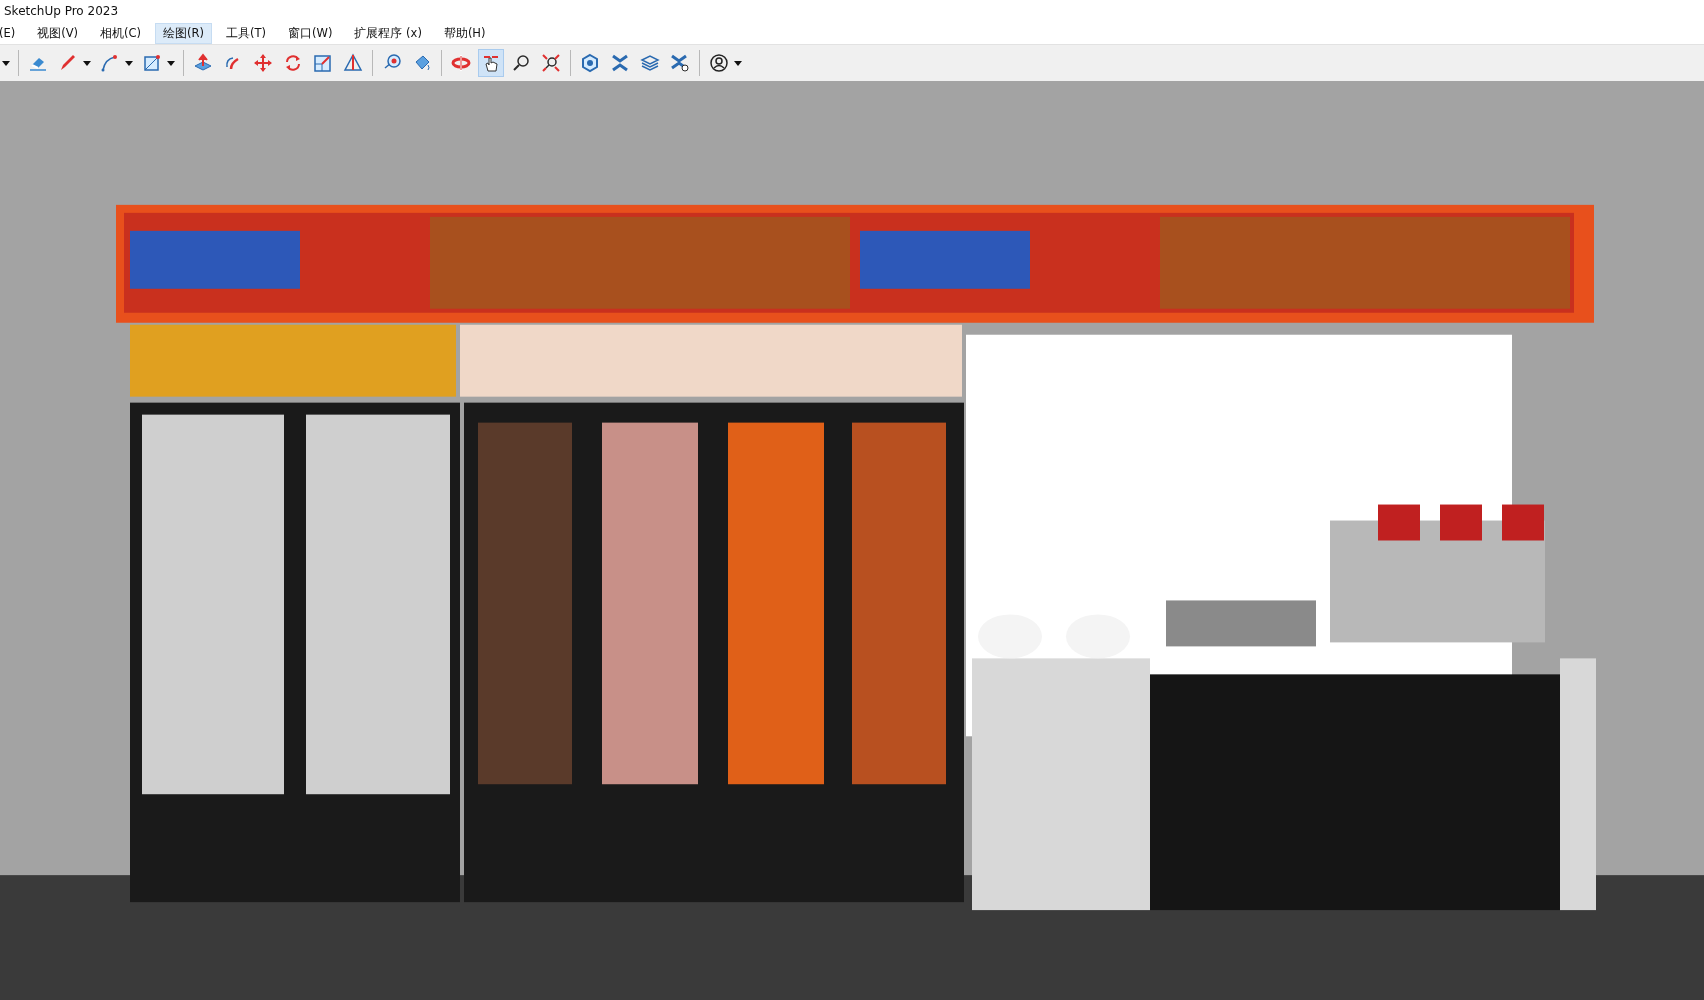  What do you see at coordinates (323, 63) in the screenshot?
I see `scale-icon` at bounding box center [323, 63].